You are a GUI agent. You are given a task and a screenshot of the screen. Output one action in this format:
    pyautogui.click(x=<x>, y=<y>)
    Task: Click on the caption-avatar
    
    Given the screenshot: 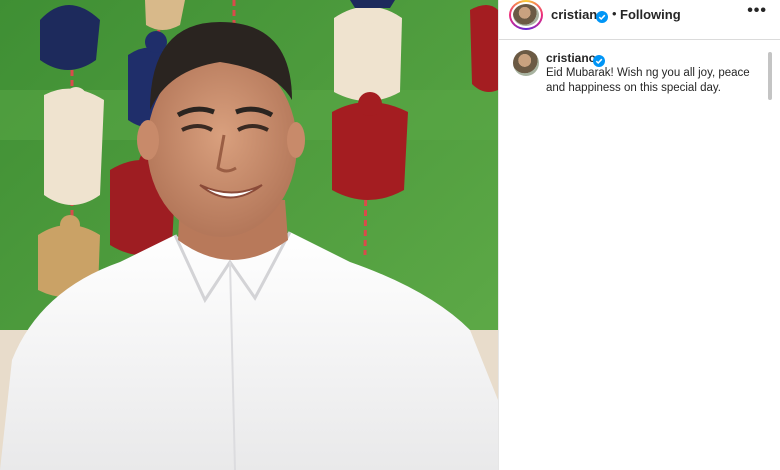 What is the action you would take?
    pyautogui.click(x=526, y=63)
    